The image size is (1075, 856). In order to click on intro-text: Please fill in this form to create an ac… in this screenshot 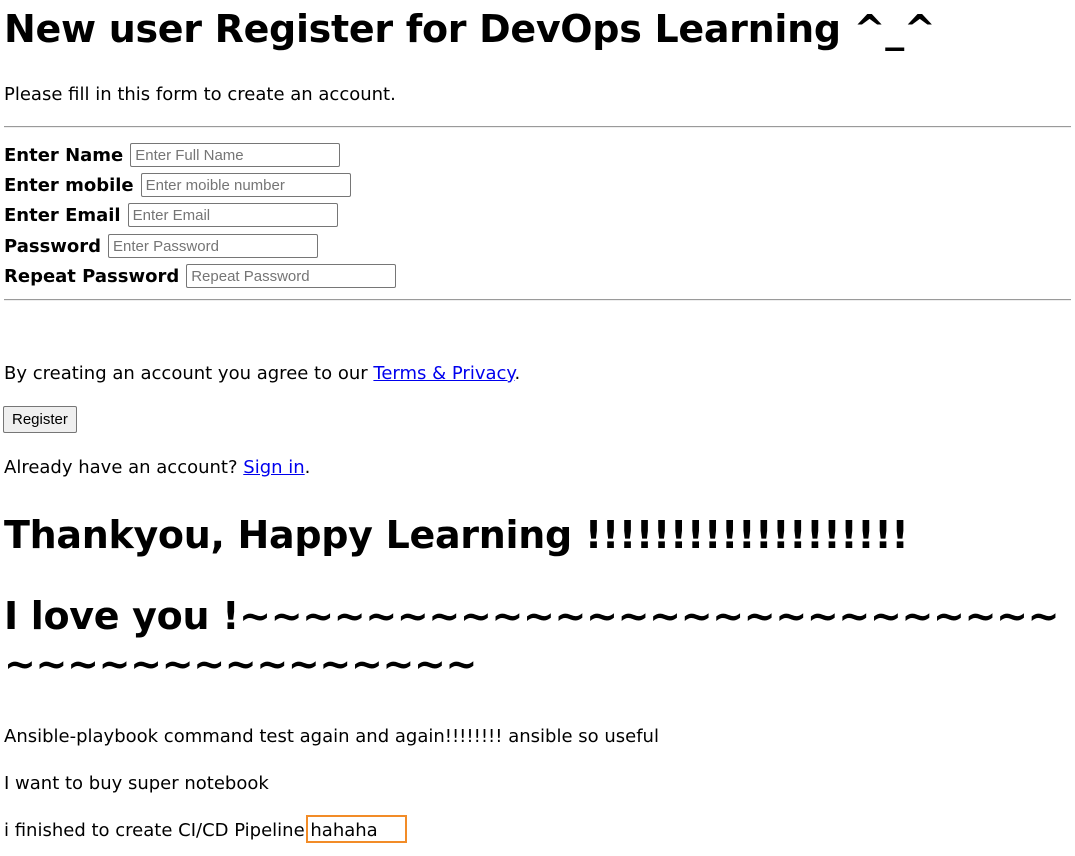, I will do `click(200, 94)`.